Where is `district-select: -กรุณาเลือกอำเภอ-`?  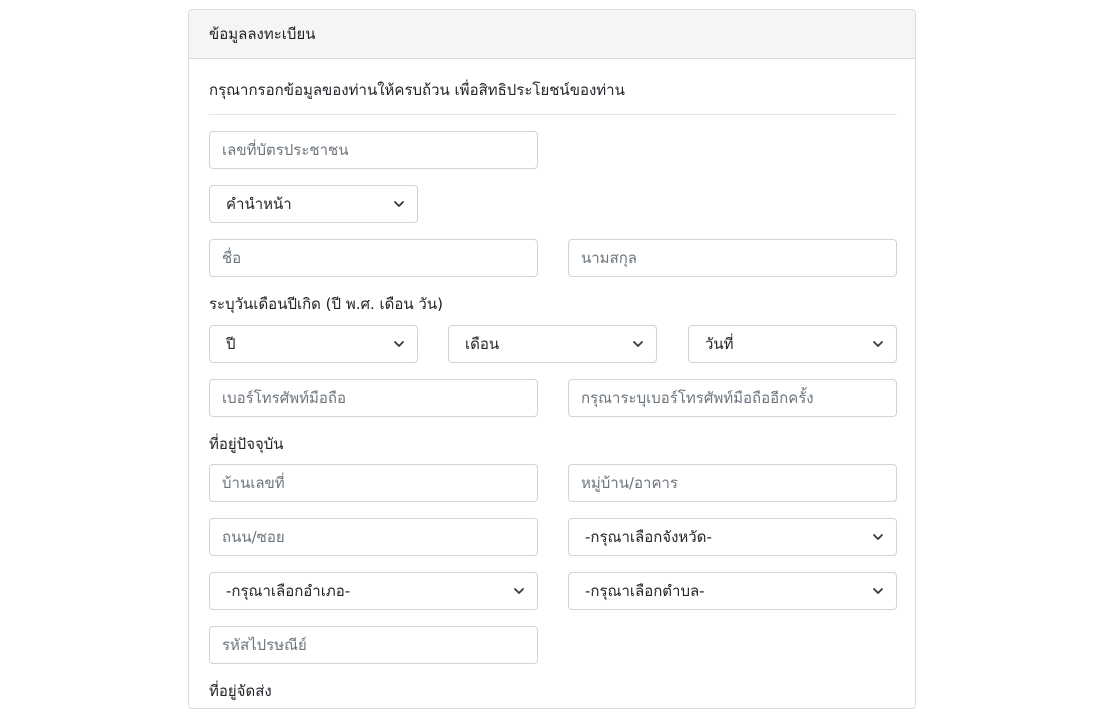 district-select: -กรุณาเลือกอำเภอ- is located at coordinates (373, 591).